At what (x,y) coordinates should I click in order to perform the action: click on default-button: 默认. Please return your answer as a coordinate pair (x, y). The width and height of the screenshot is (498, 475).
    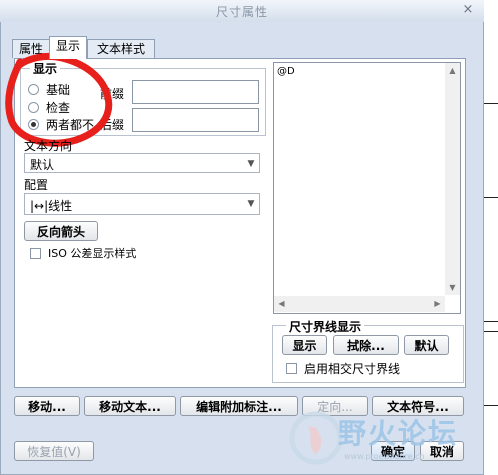
    Looking at the image, I should click on (426, 345).